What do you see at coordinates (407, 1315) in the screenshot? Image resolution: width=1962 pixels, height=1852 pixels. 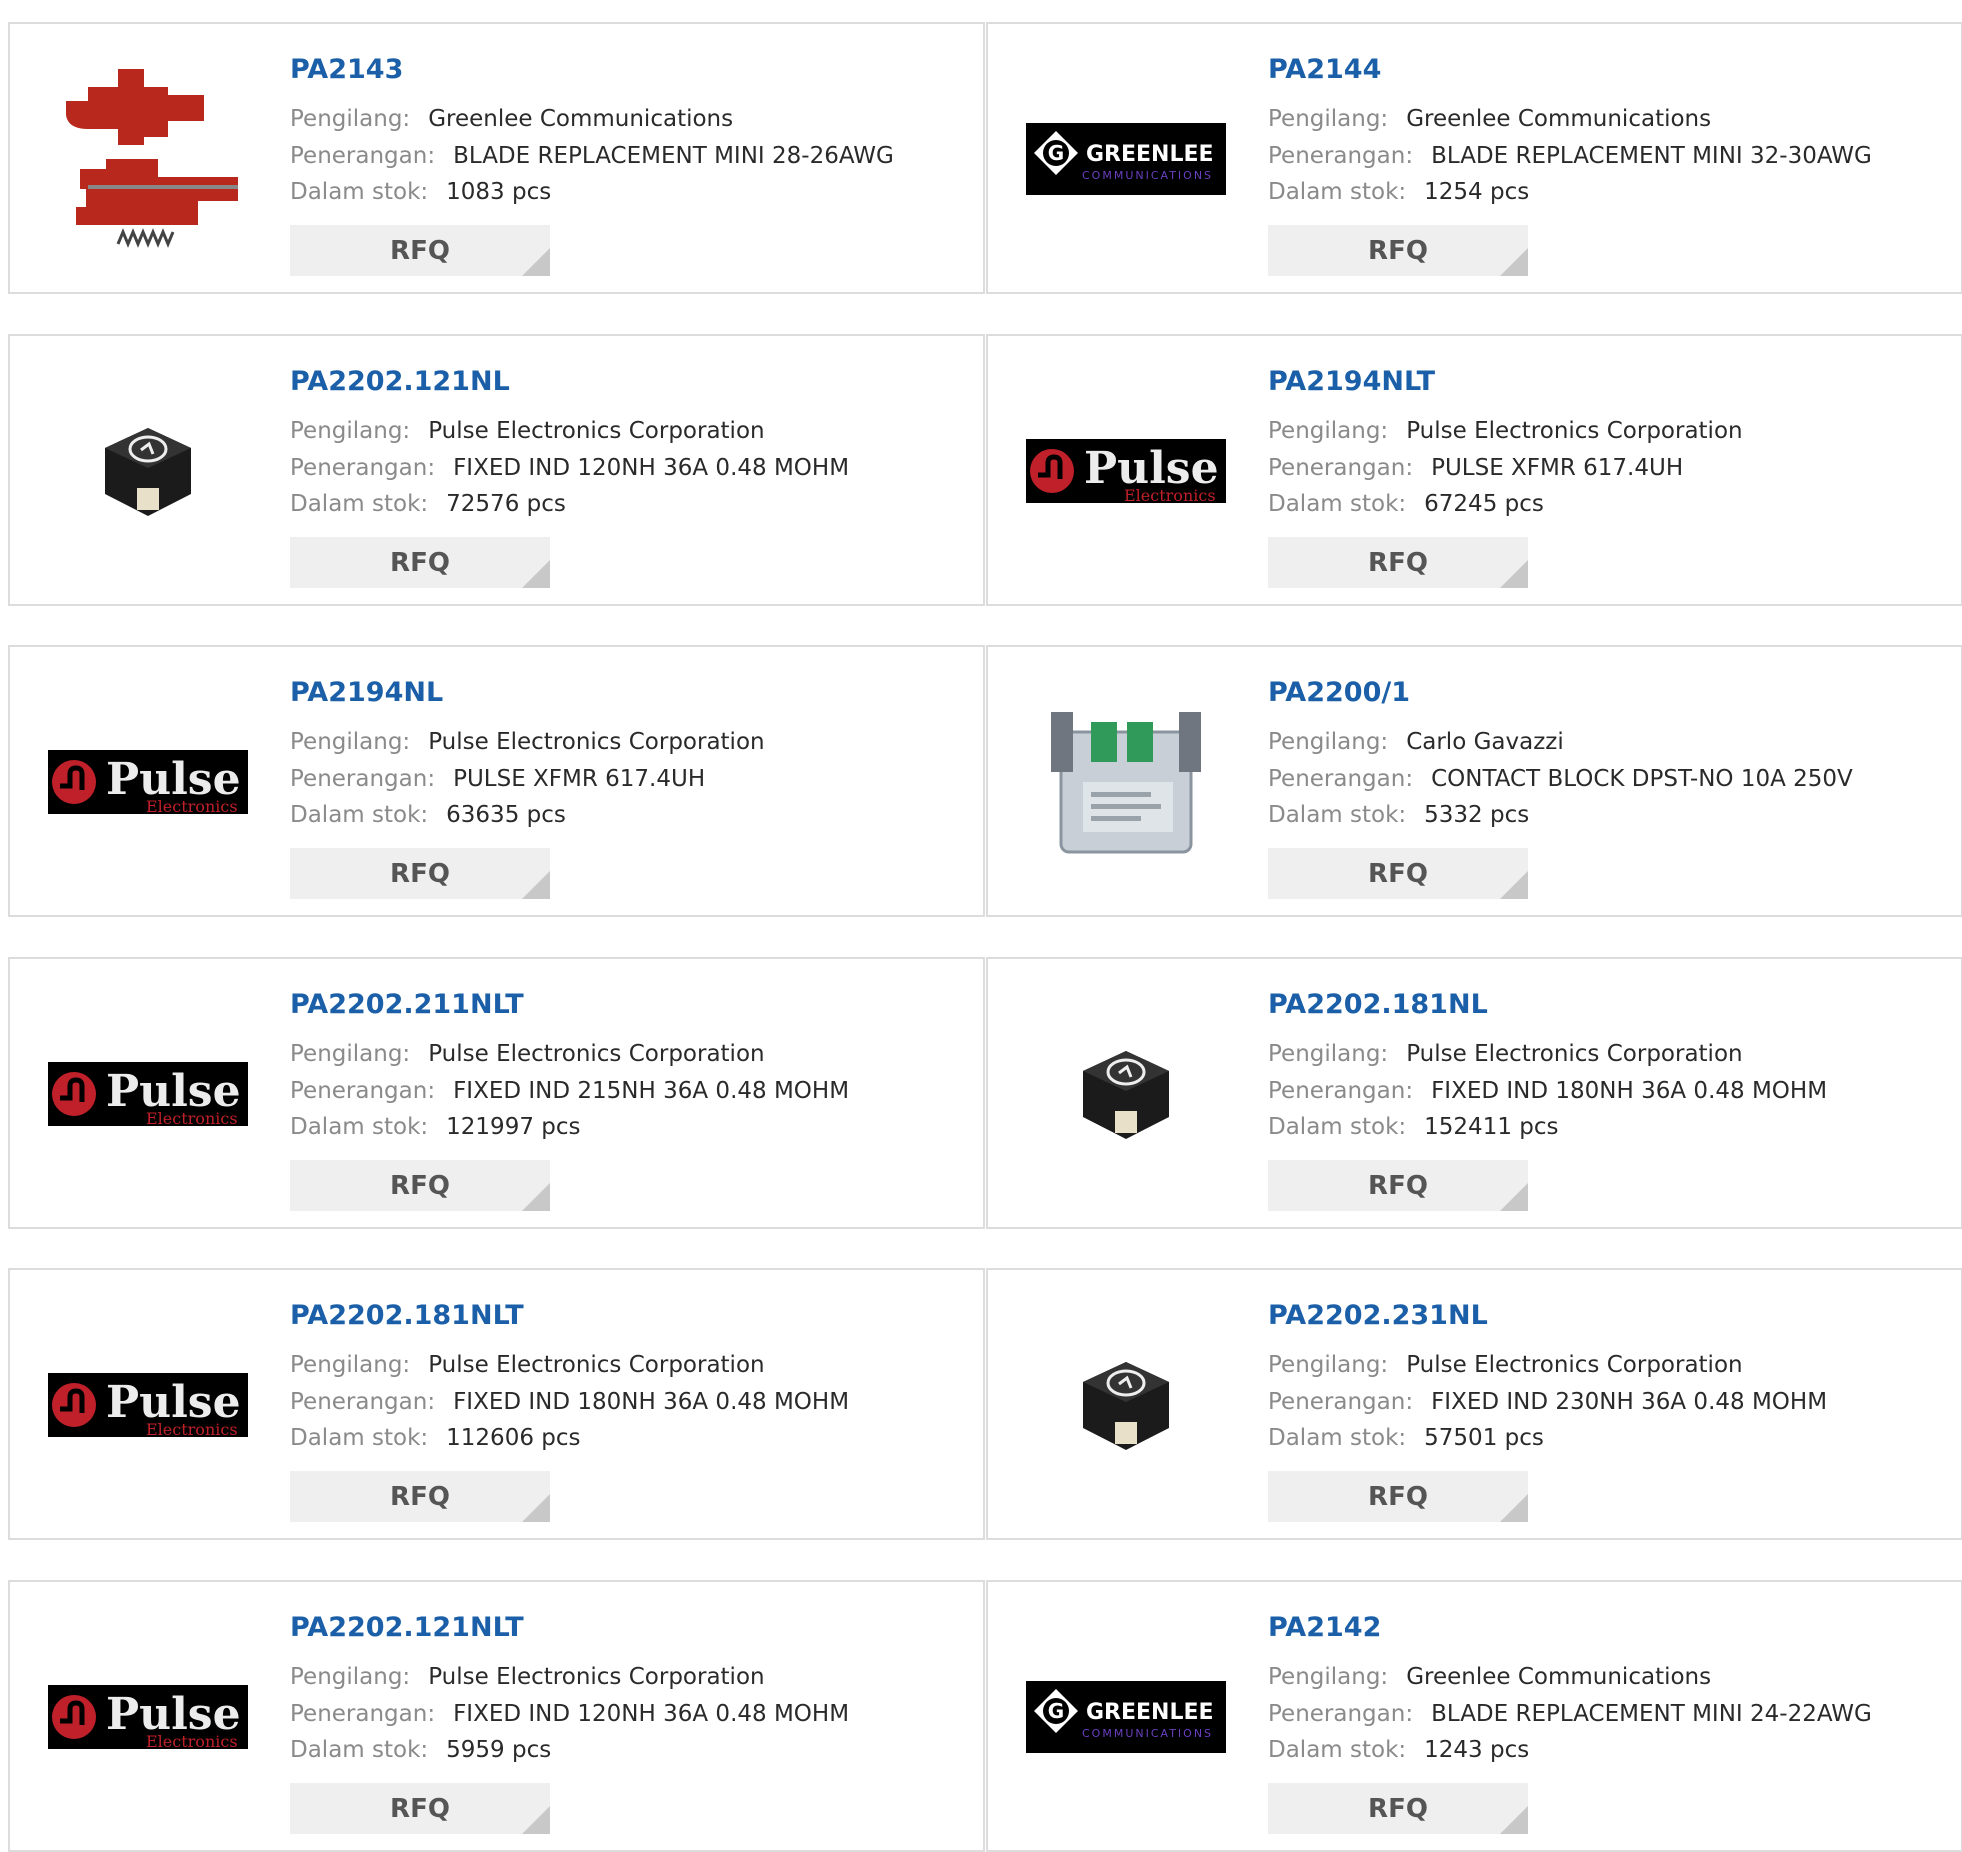 I see `part-number-link: PA2202.181NLT` at bounding box center [407, 1315].